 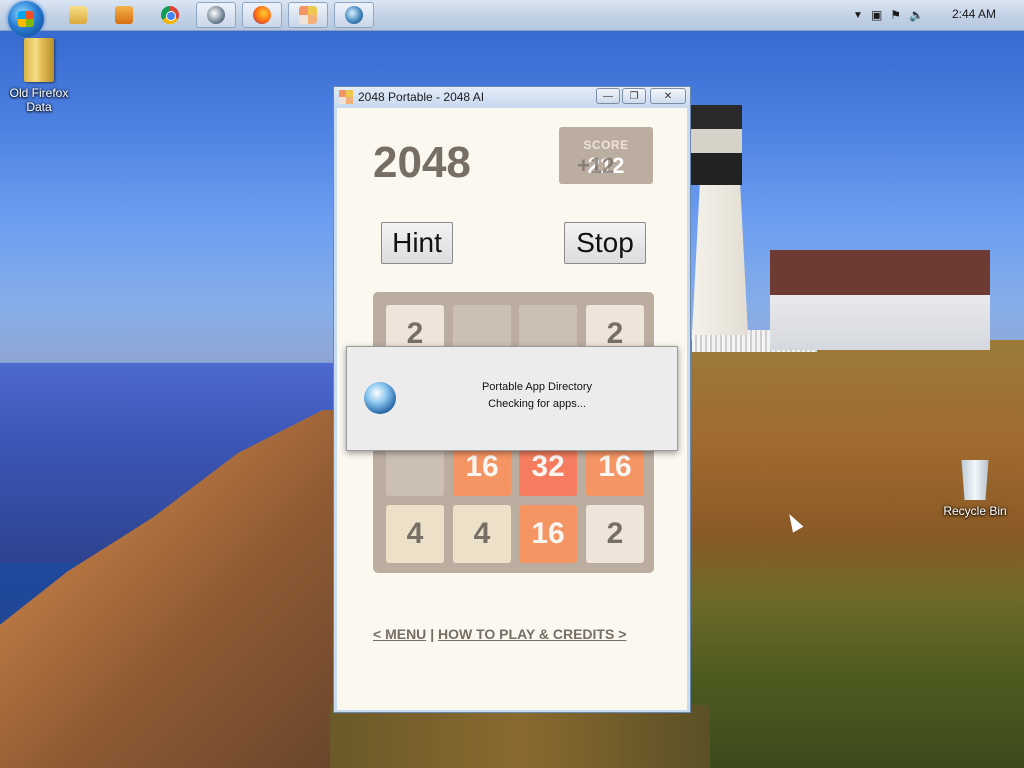 What do you see at coordinates (858, 15) in the screenshot?
I see `tray-expand-icon: ▼` at bounding box center [858, 15].